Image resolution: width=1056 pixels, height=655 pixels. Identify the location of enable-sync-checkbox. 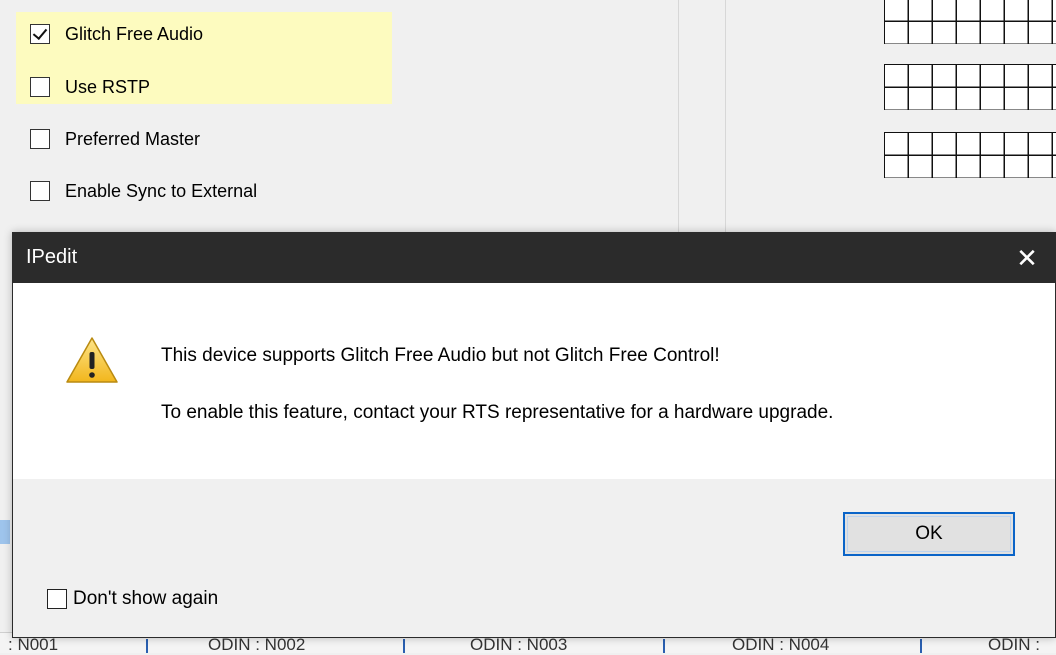
(40, 191).